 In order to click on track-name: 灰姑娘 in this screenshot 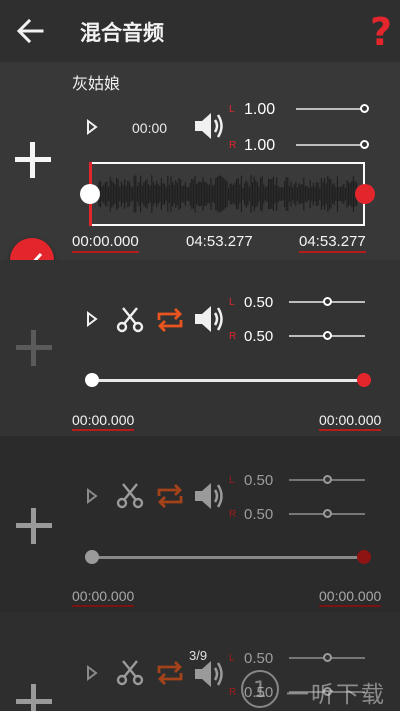, I will do `click(96, 84)`.